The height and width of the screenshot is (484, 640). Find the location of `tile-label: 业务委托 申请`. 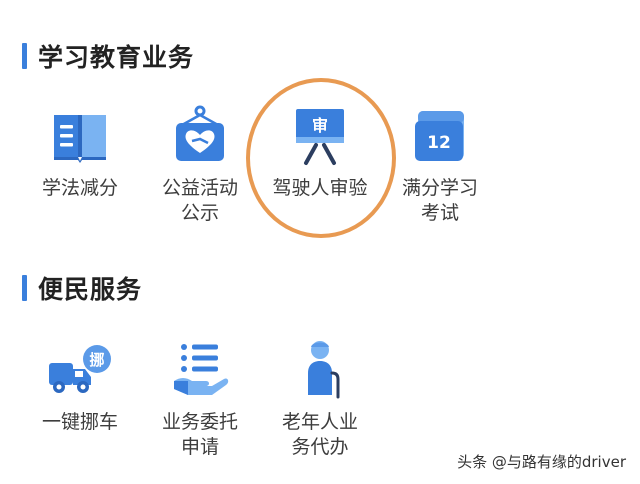

tile-label: 业务委托 申请 is located at coordinates (199, 434).